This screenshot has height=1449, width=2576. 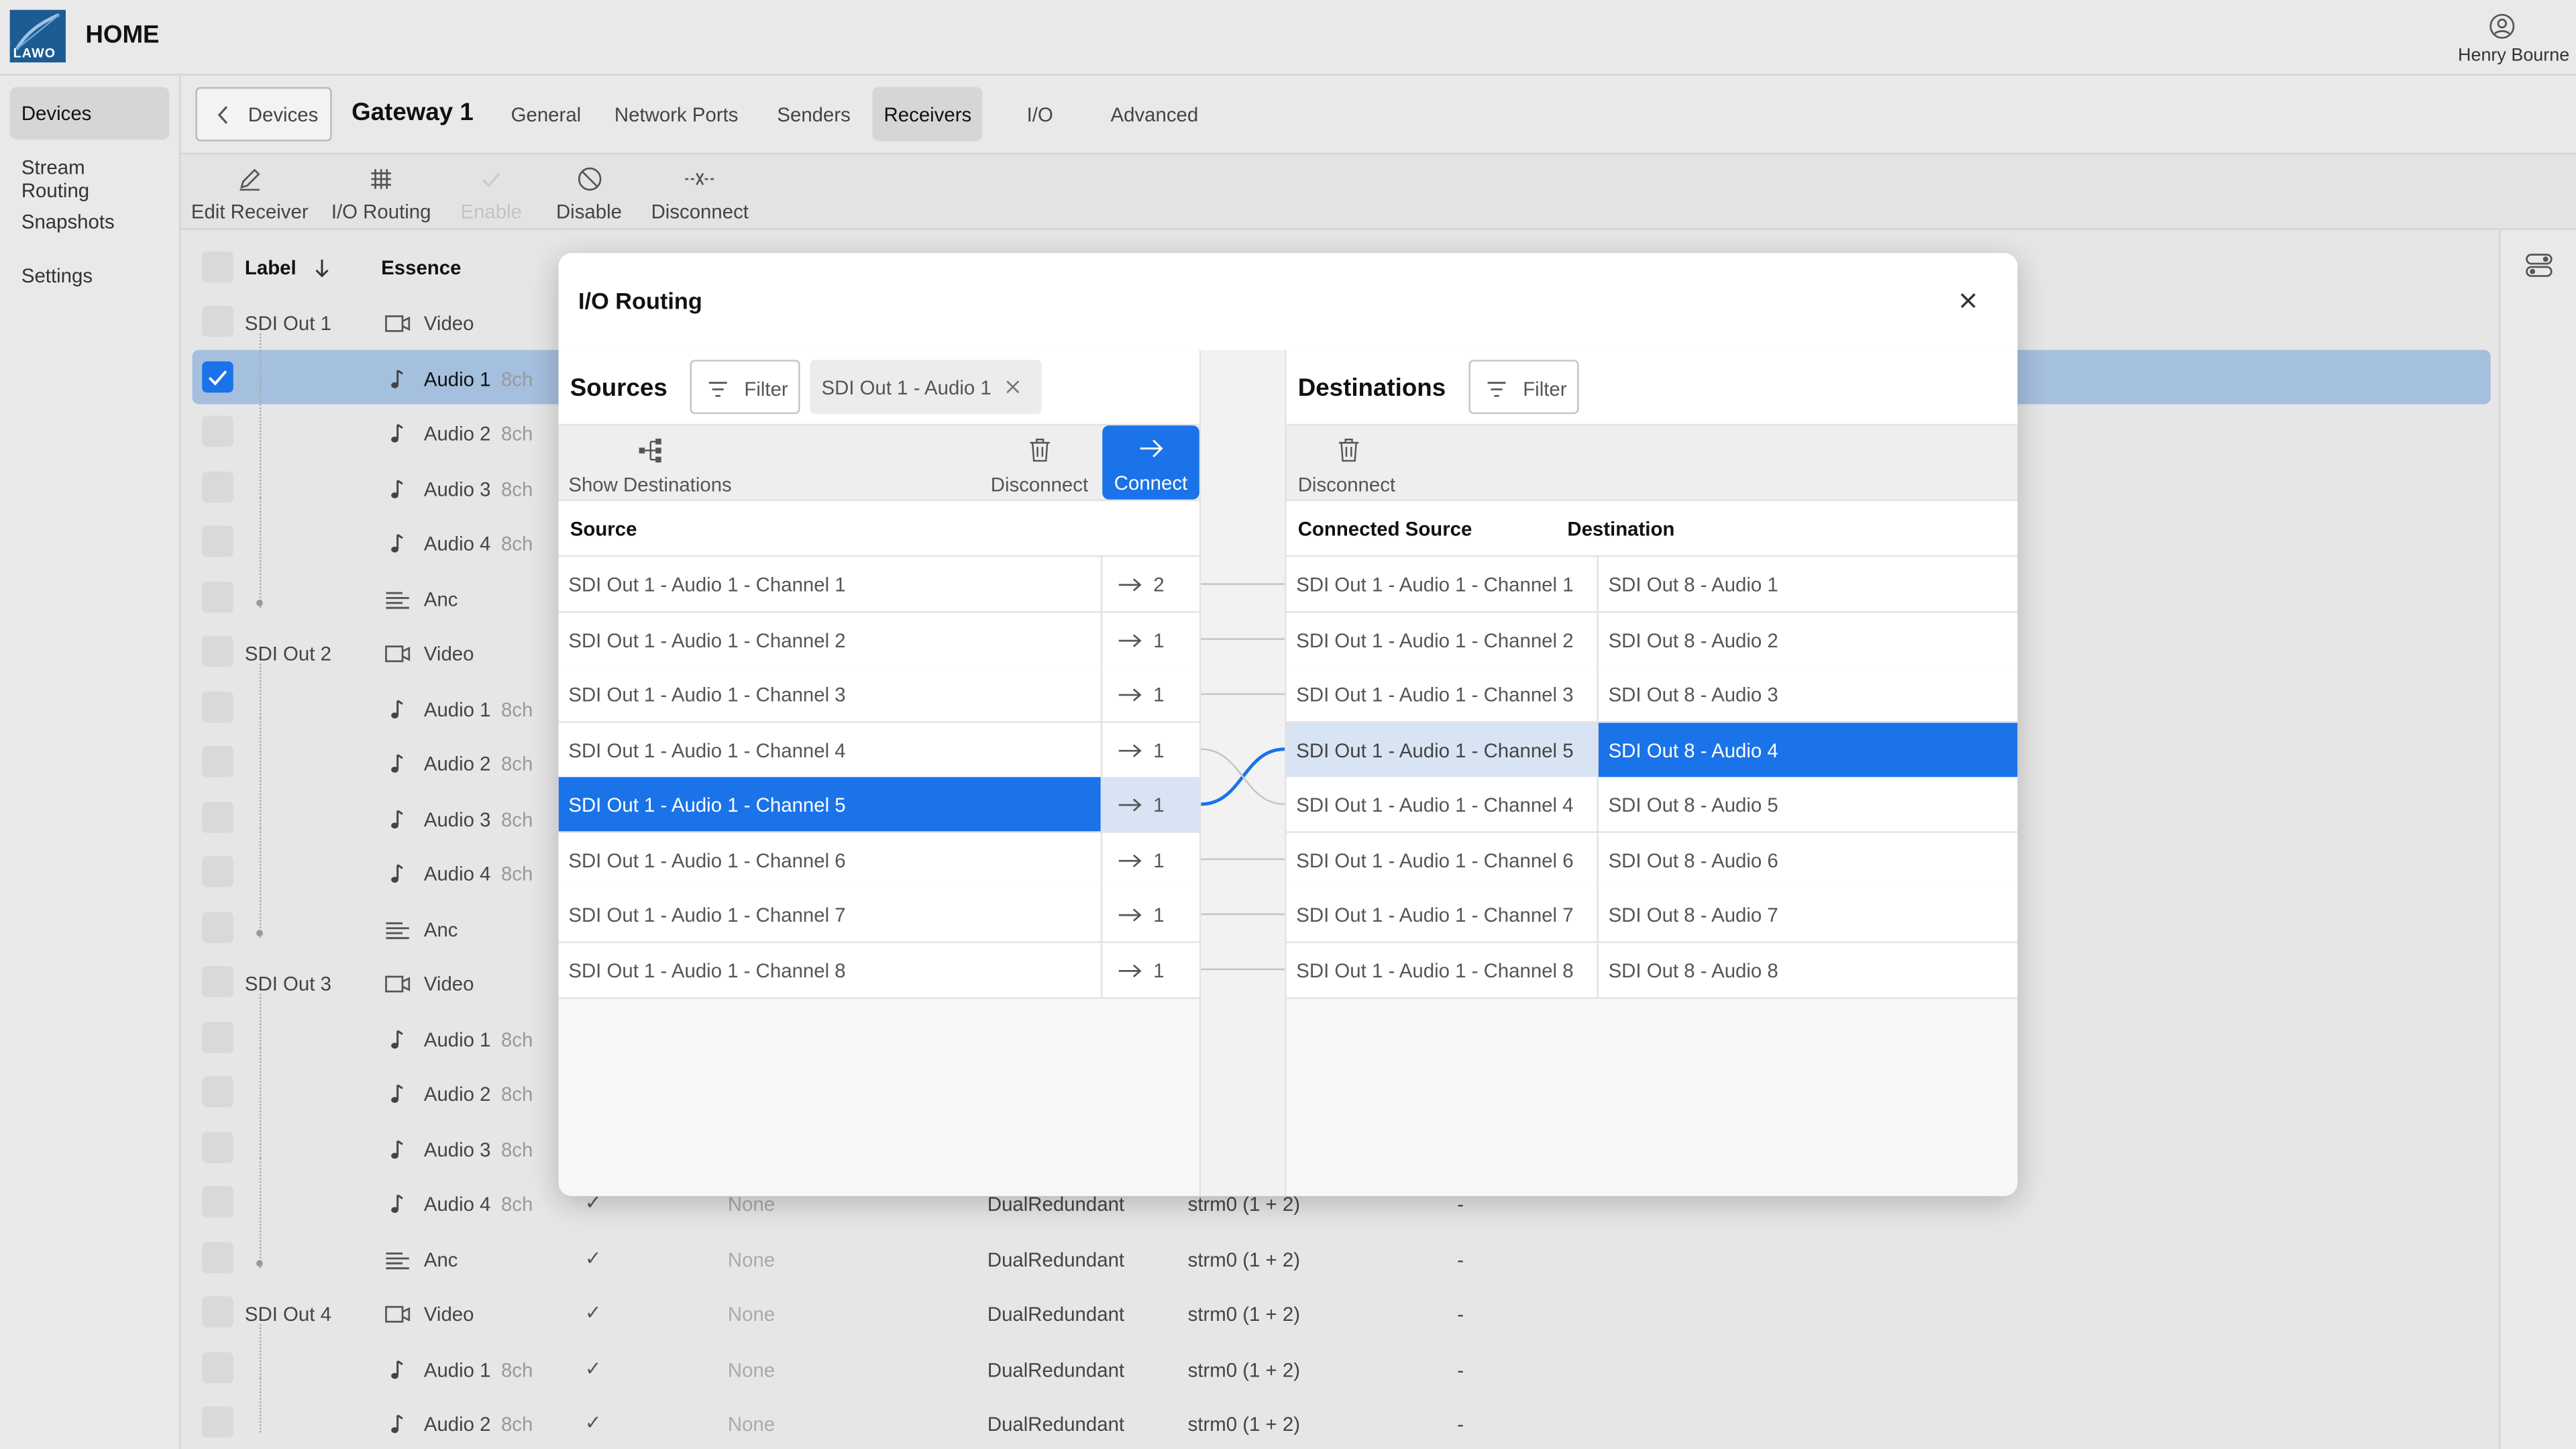 What do you see at coordinates (90, 276) in the screenshot?
I see `sidebar-item-settings: Settings` at bounding box center [90, 276].